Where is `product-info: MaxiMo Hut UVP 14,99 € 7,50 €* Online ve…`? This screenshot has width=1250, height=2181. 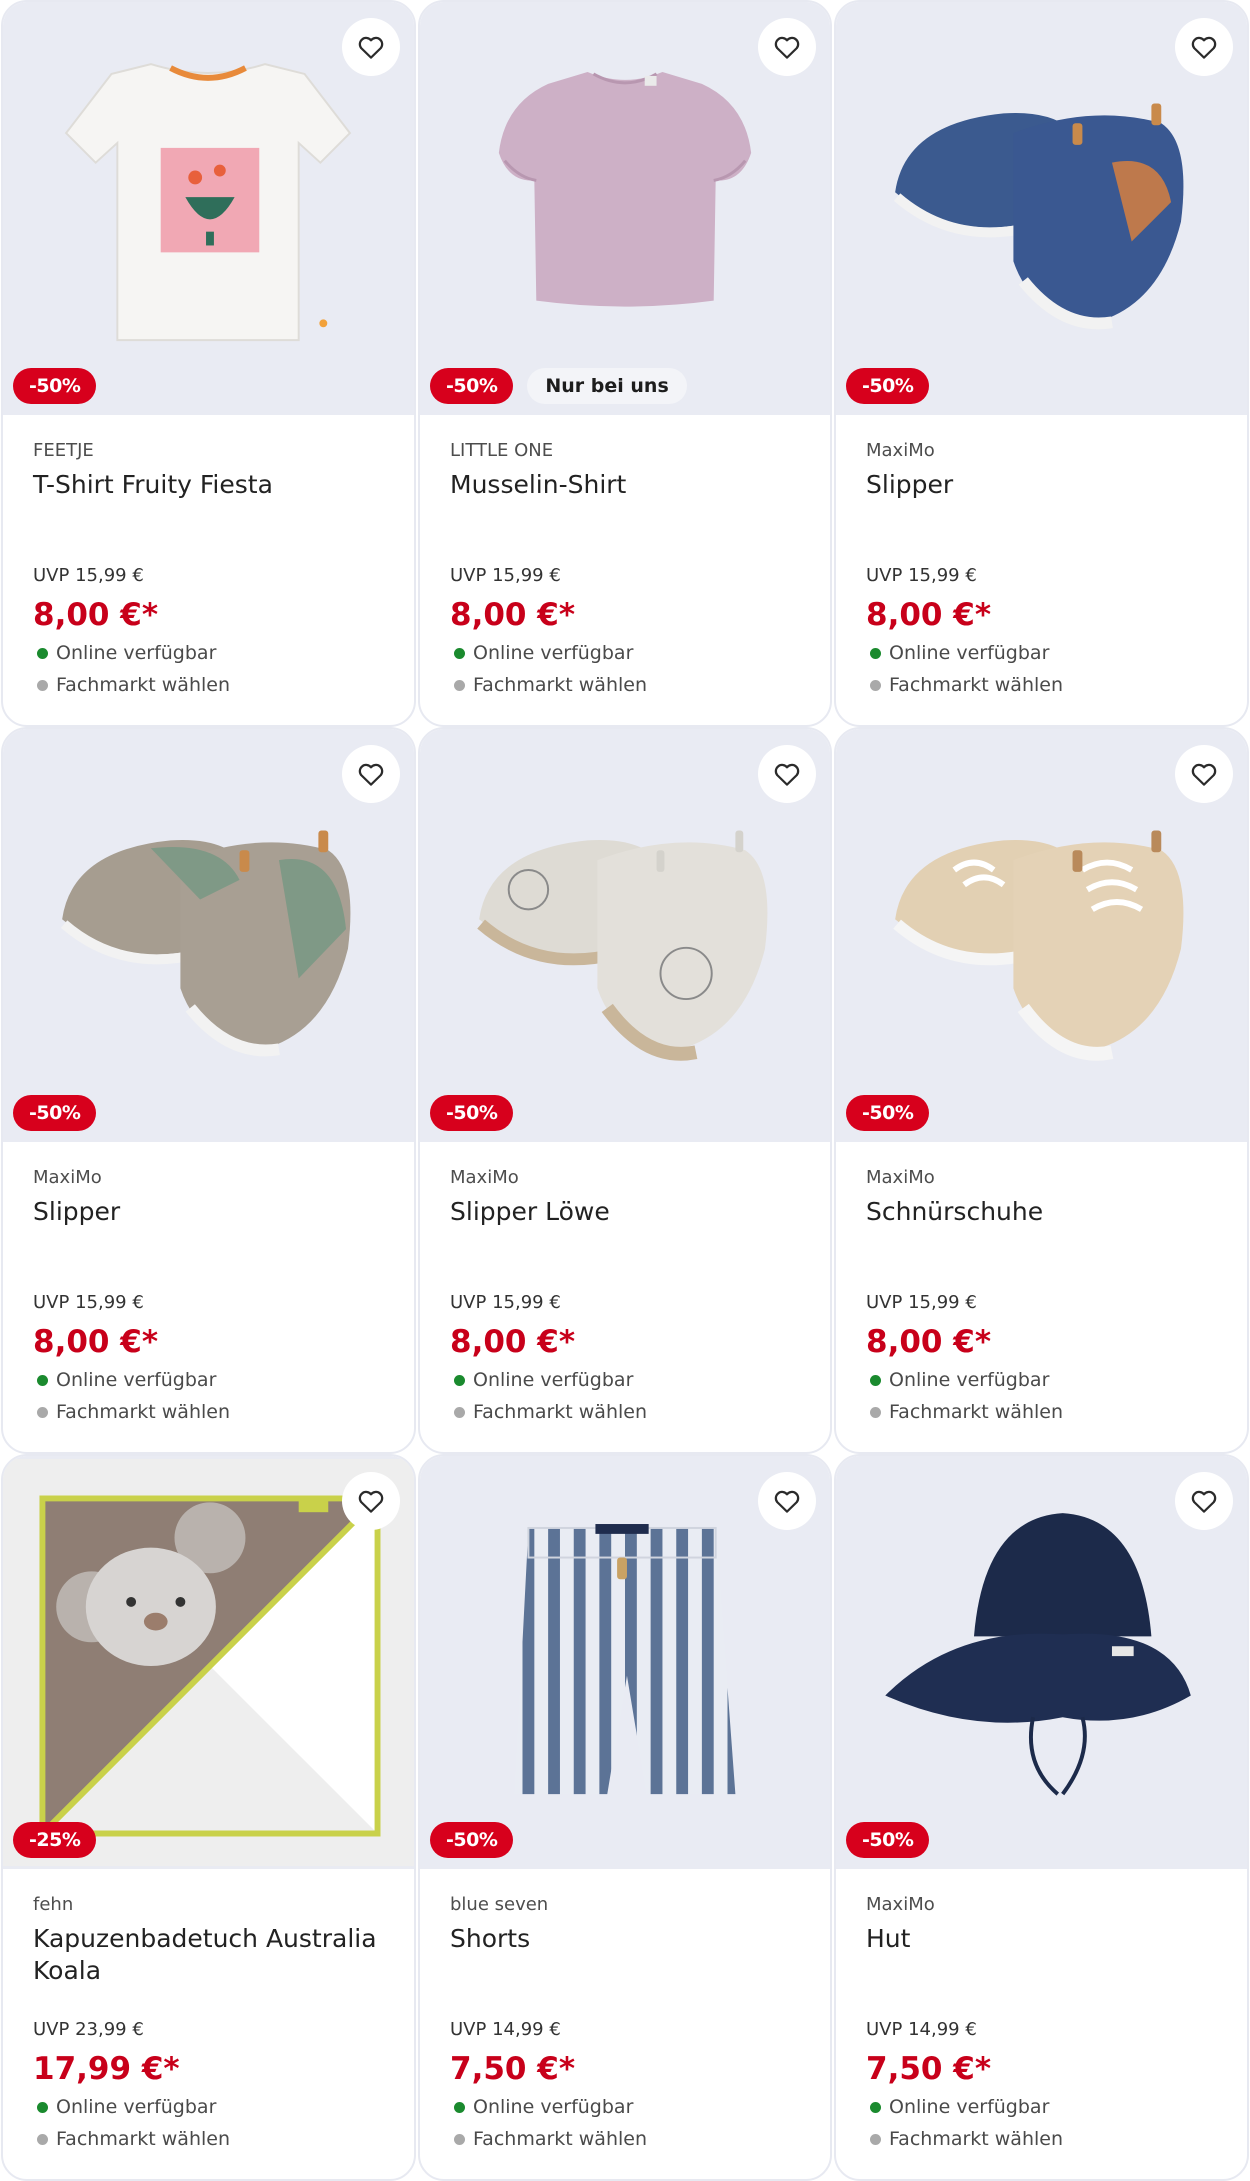 product-info: MaxiMo Hut UVP 14,99 € 7,50 €* Online ve… is located at coordinates (1046, 2024).